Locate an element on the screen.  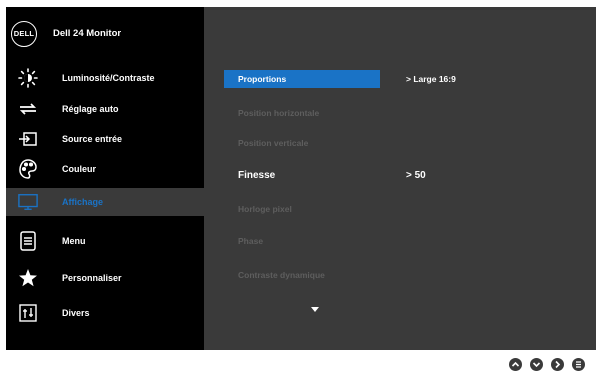
header: DELL Dell 24 Monitor is located at coordinates (105, 33).